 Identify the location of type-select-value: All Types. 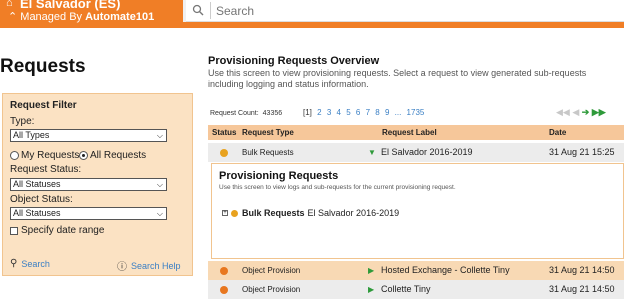
(31, 135).